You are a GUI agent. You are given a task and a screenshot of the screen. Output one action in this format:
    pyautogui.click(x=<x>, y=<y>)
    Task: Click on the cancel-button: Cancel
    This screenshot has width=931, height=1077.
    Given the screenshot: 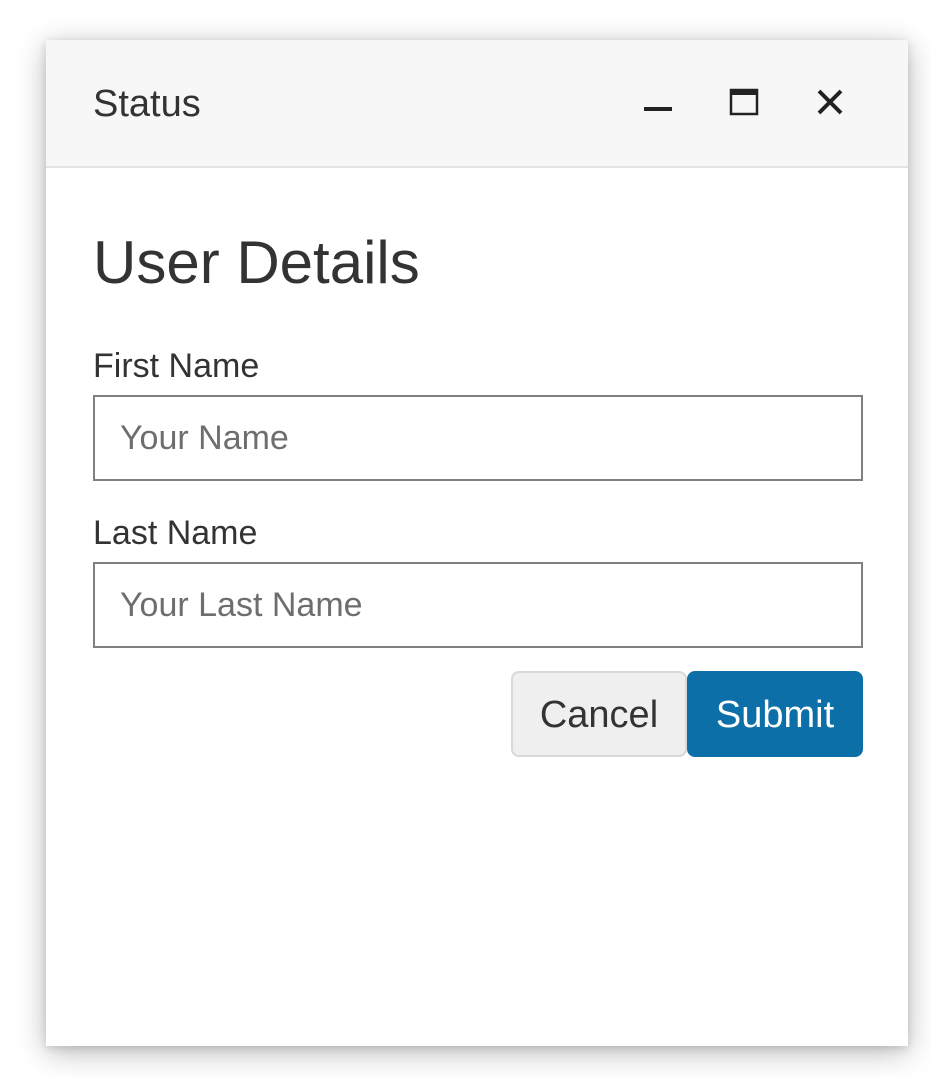 What is the action you would take?
    pyautogui.click(x=599, y=714)
    